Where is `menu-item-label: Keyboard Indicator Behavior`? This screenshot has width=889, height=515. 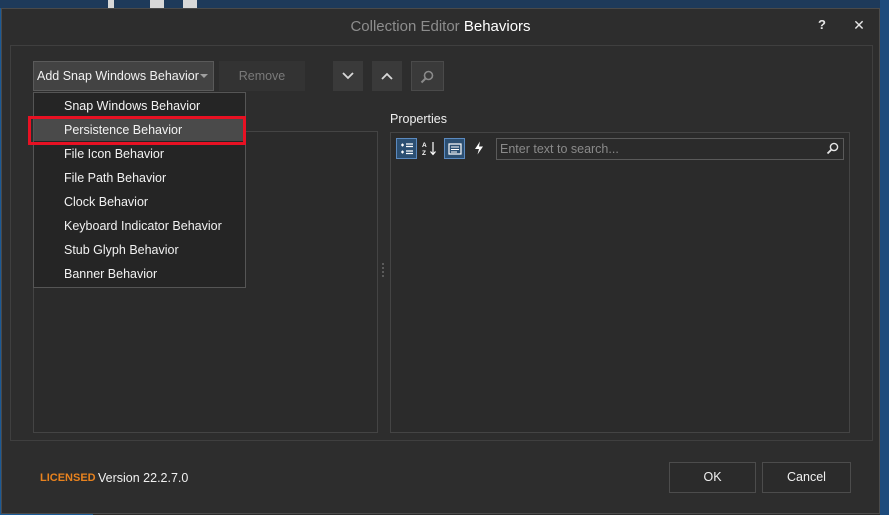
menu-item-label: Keyboard Indicator Behavior is located at coordinates (143, 226).